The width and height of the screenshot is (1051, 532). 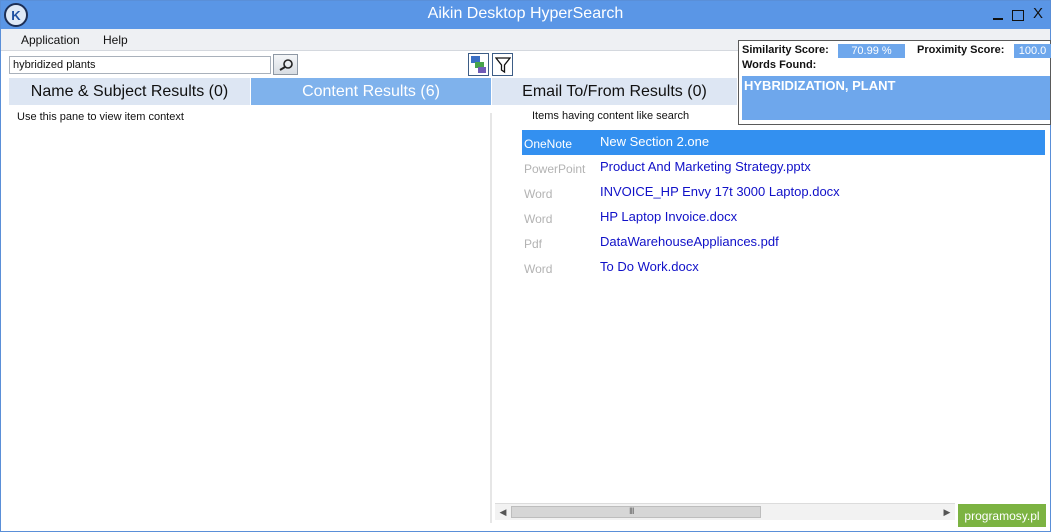 I want to click on list-item: Word HP Laptop Invoice.docx, so click(x=783, y=217).